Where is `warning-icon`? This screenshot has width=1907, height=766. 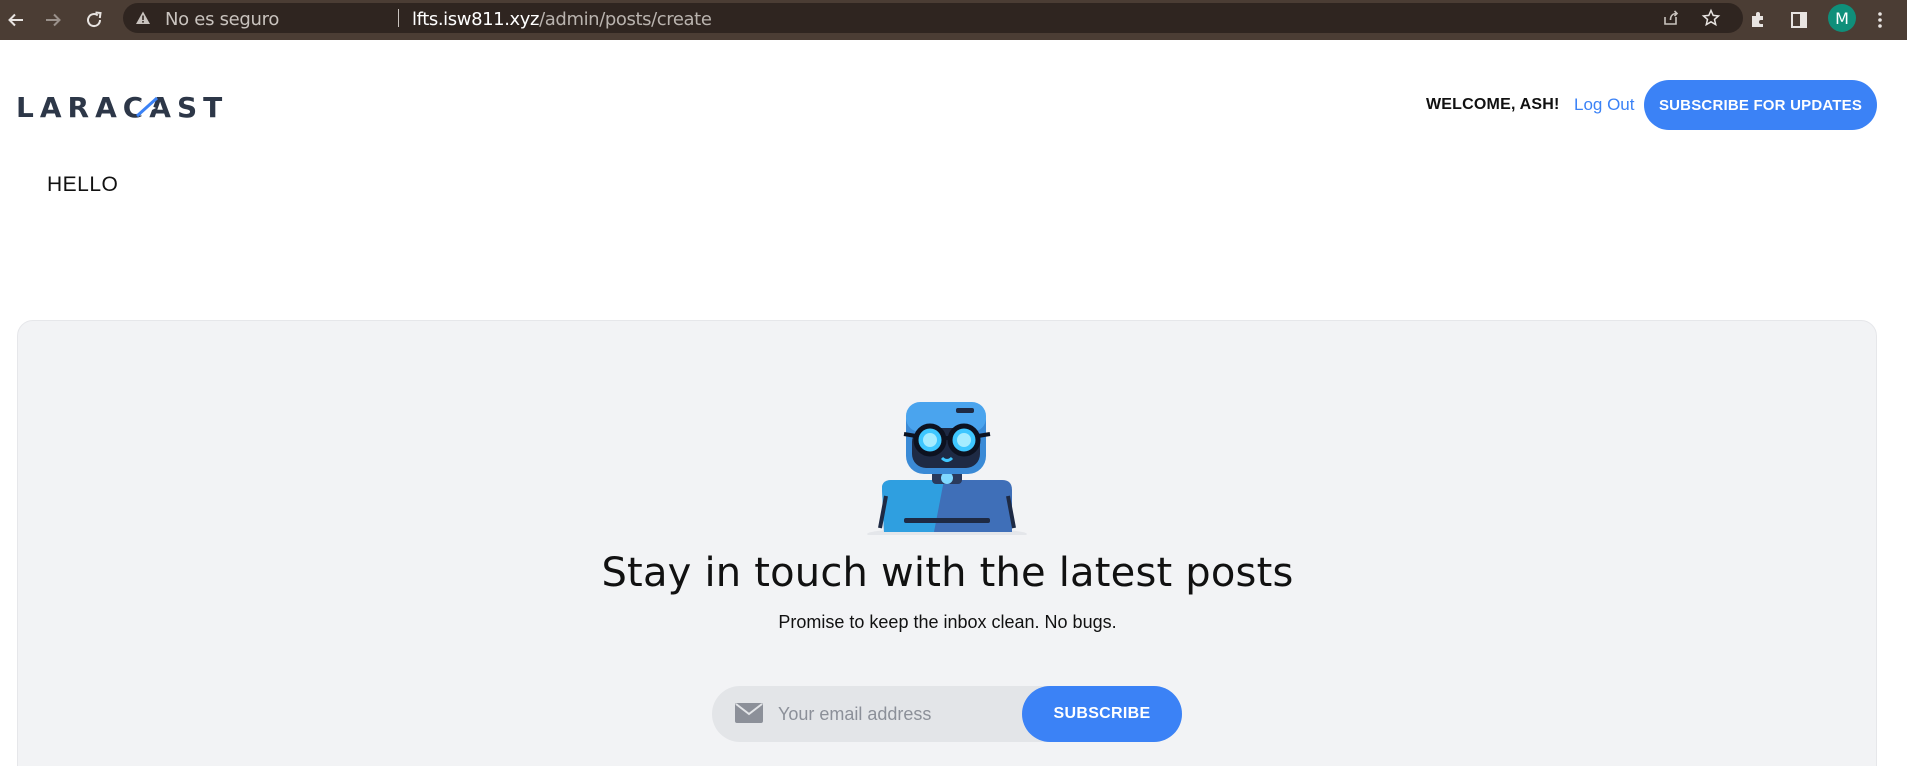 warning-icon is located at coordinates (143, 18).